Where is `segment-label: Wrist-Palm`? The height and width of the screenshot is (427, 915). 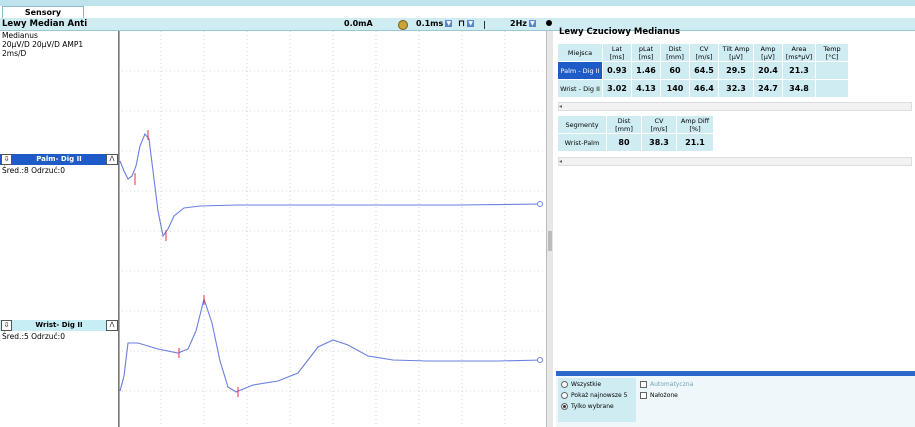 segment-label: Wrist-Palm is located at coordinates (582, 142).